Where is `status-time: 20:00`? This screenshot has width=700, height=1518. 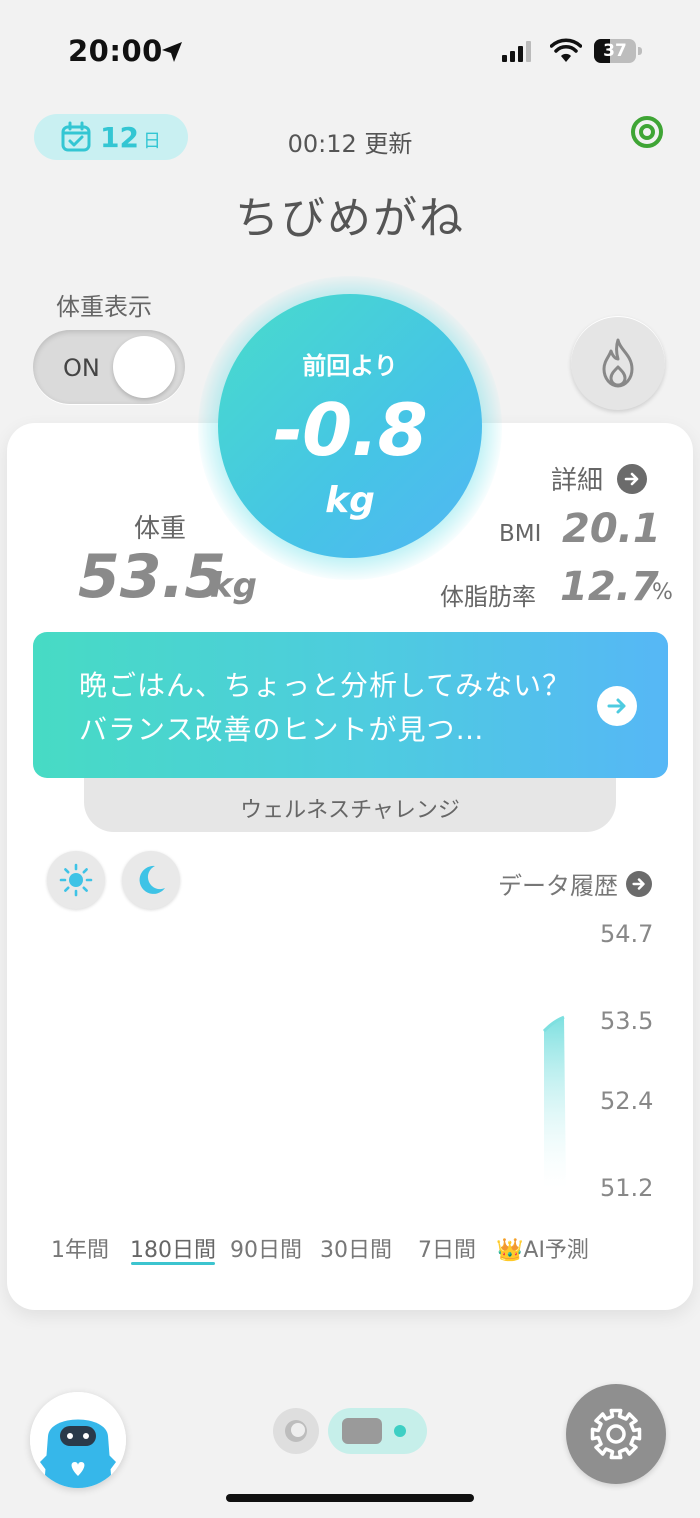
status-time: 20:00 is located at coordinates (115, 51).